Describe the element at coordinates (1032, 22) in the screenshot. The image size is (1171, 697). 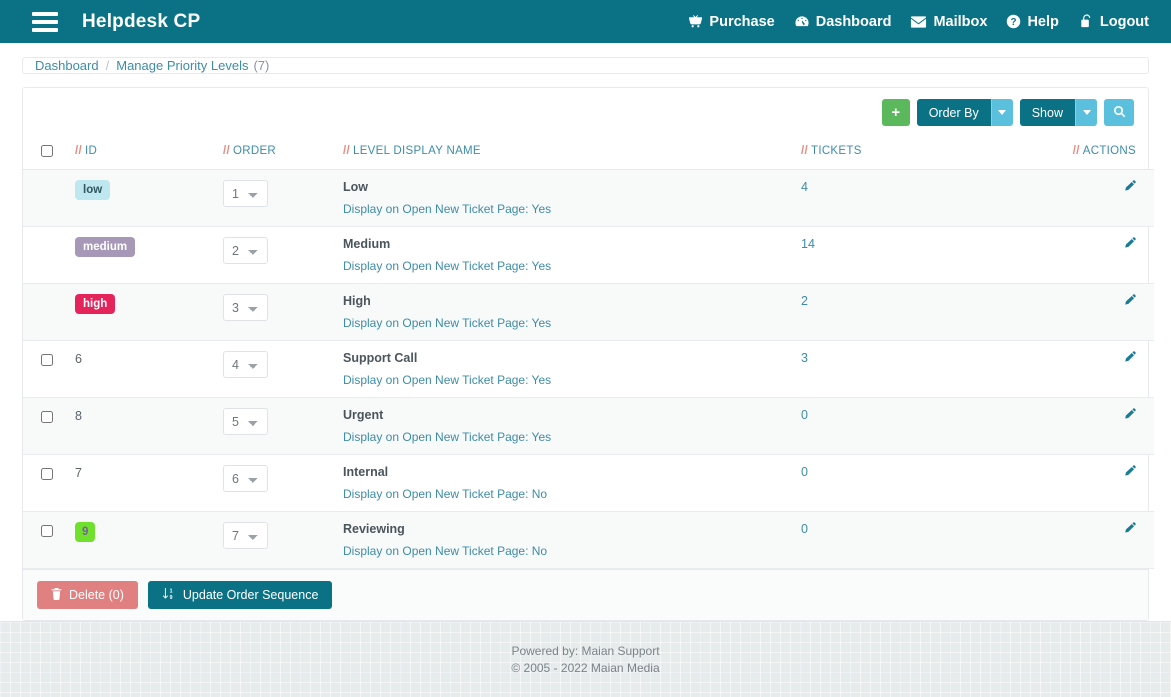
I see `nav-item-help: ? Help` at that location.